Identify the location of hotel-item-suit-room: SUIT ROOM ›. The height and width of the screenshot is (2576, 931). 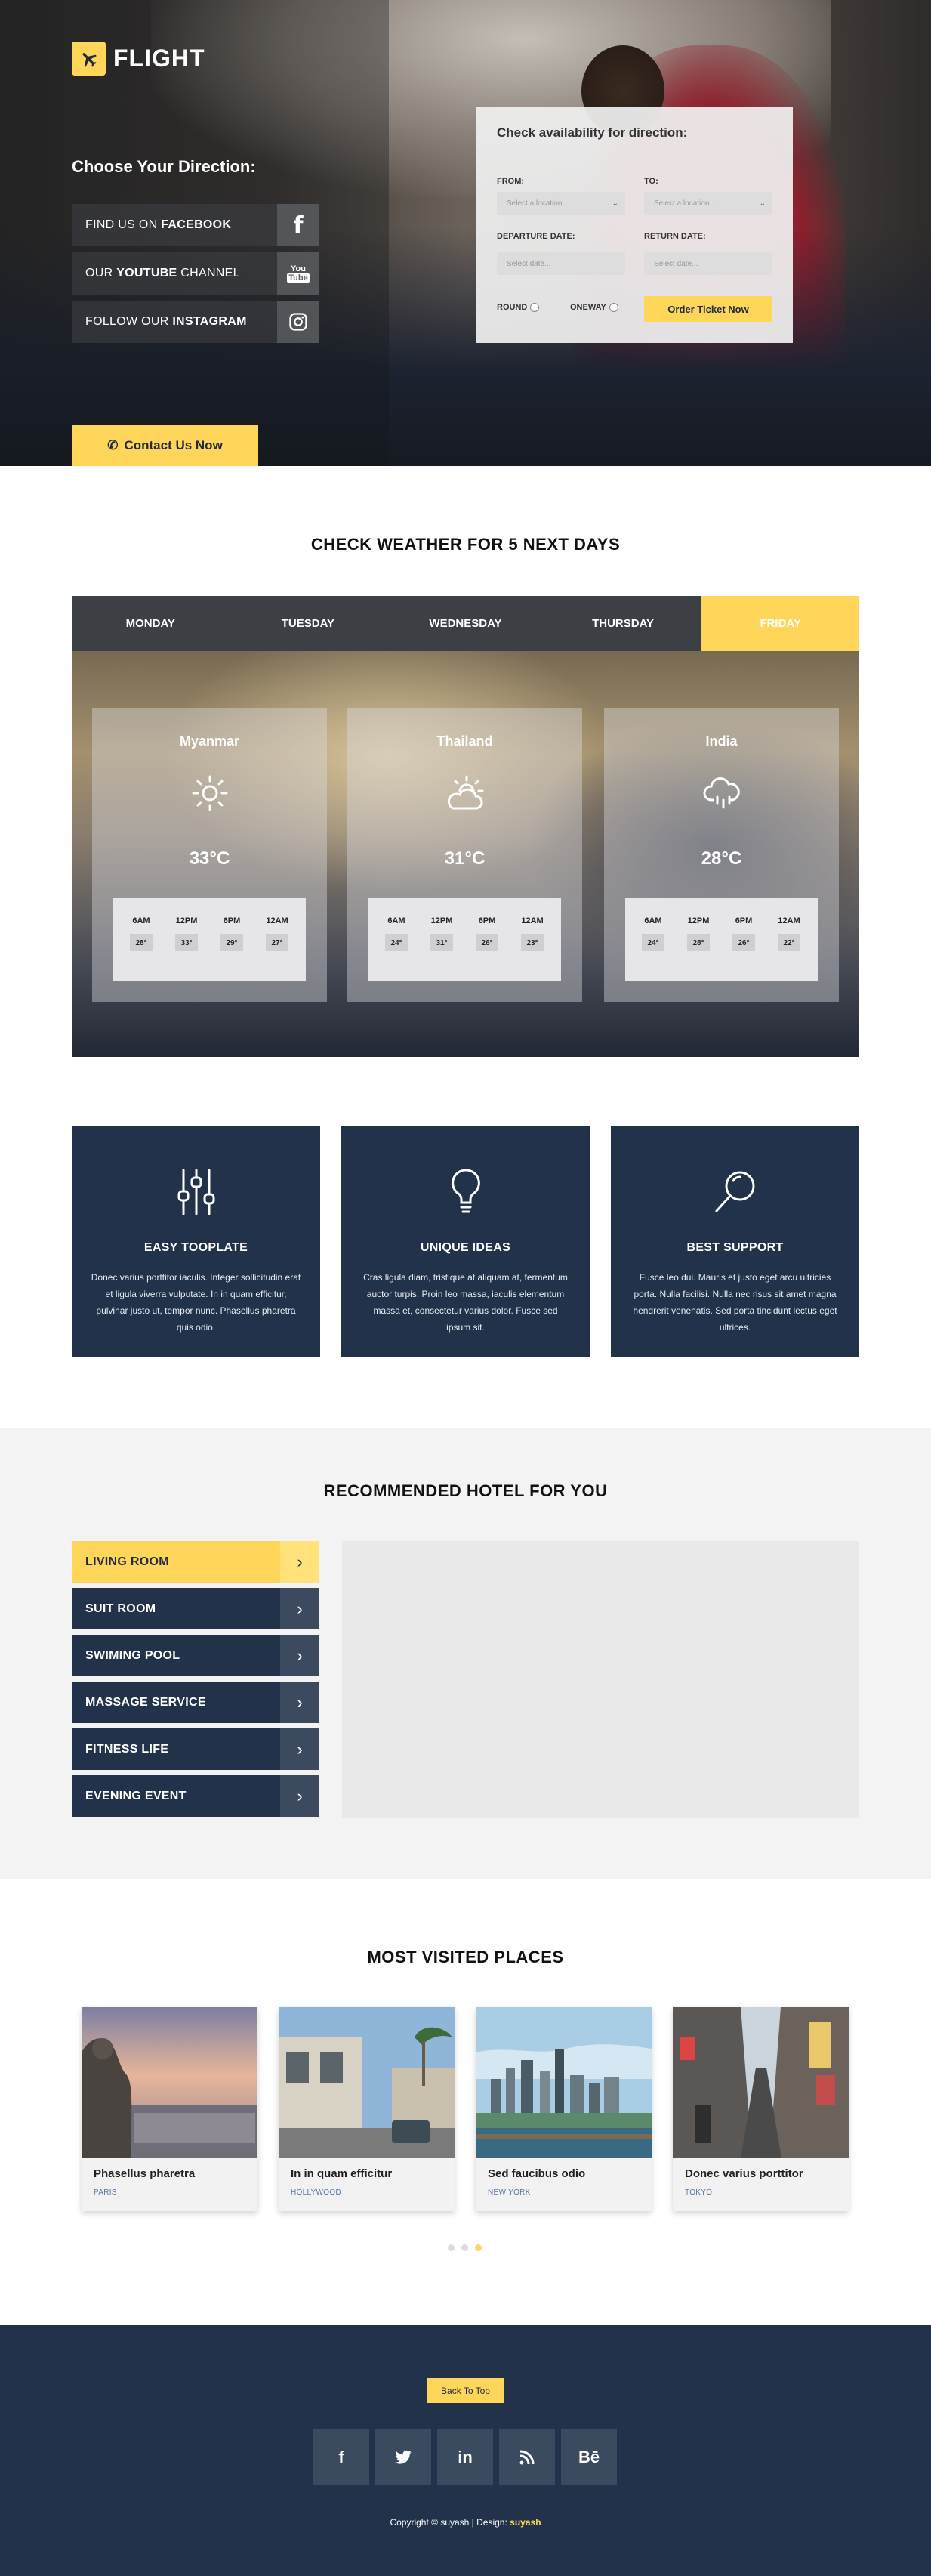
(195, 1608).